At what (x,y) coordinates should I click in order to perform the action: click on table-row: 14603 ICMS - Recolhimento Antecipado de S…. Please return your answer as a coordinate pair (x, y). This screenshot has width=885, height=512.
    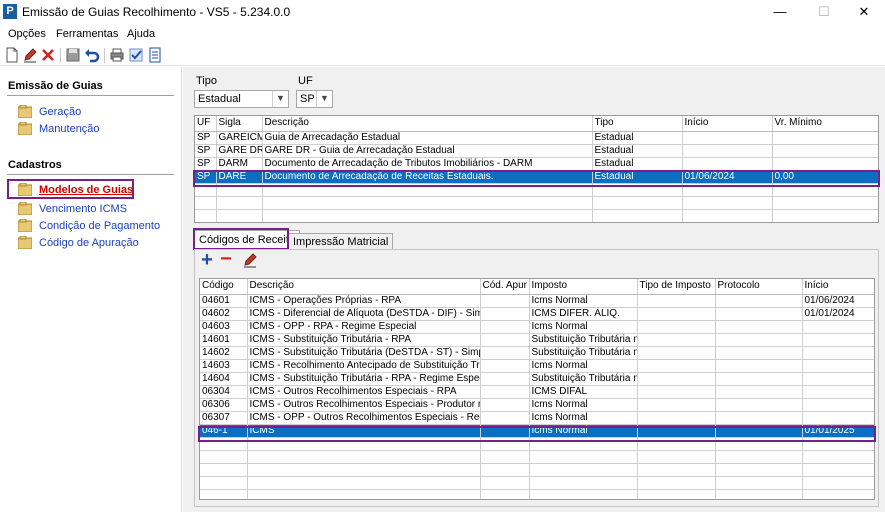
    Looking at the image, I should click on (537, 366).